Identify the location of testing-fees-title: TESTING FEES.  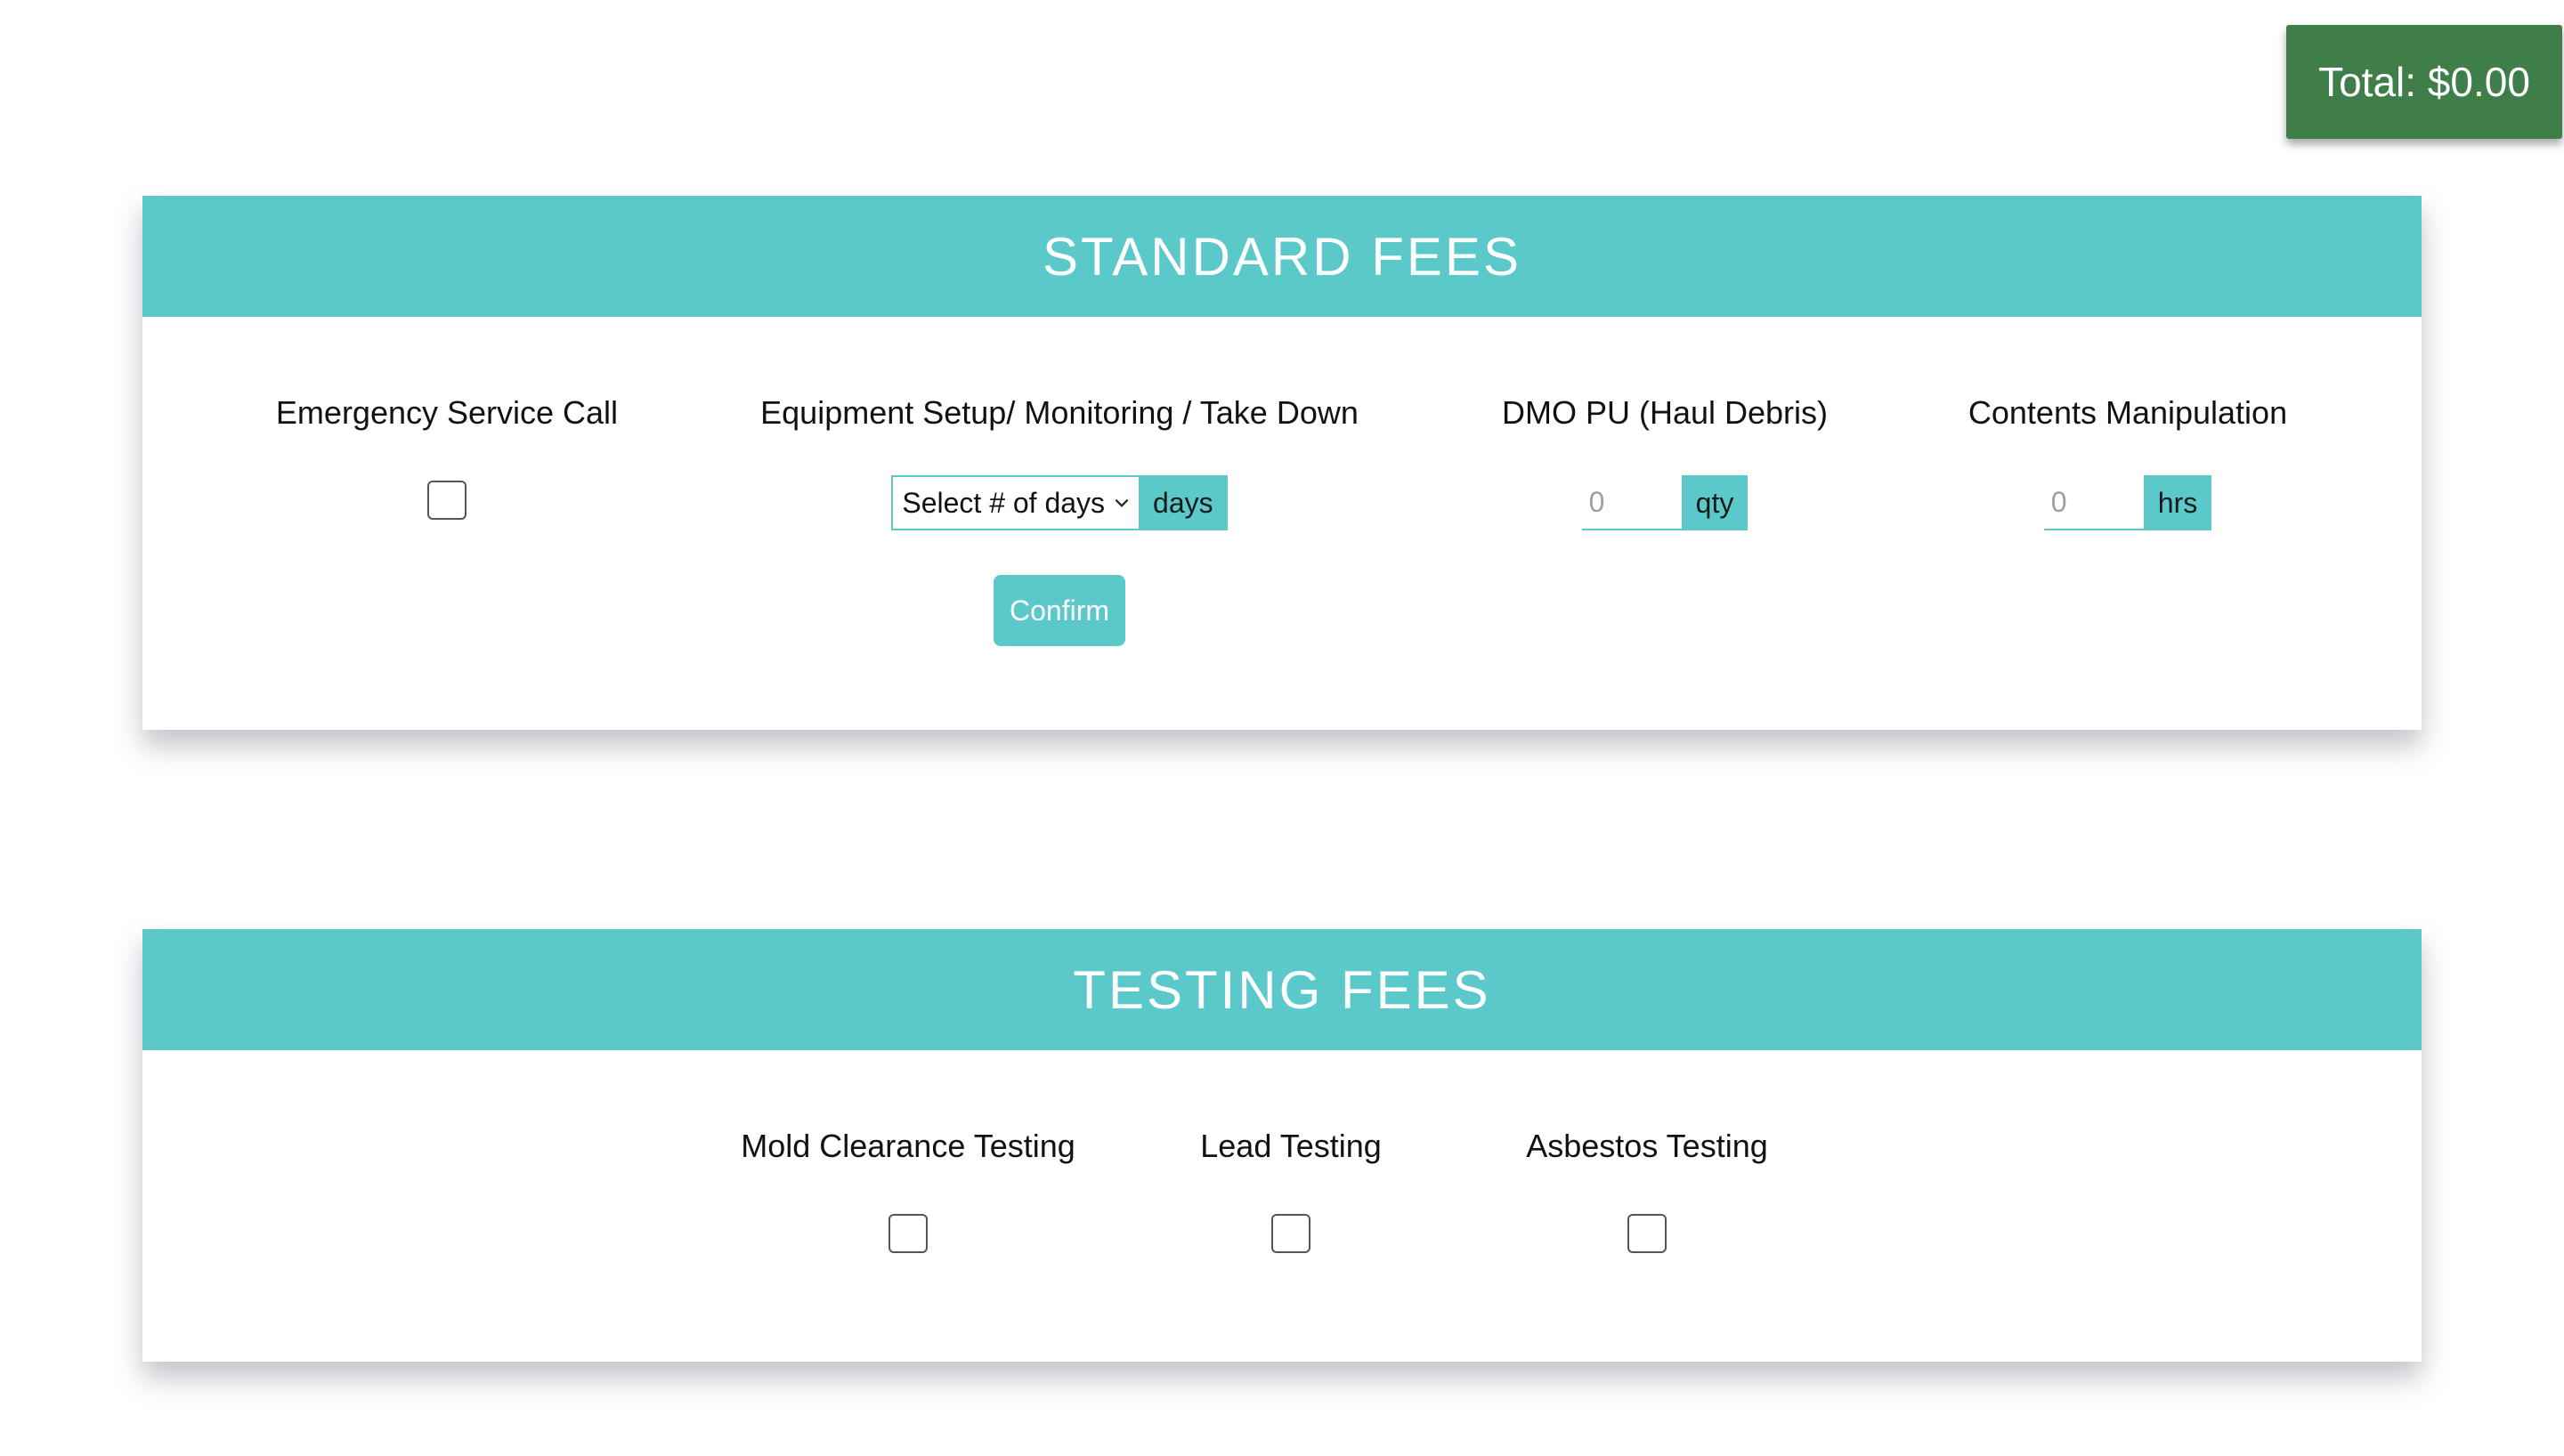
(1282, 989).